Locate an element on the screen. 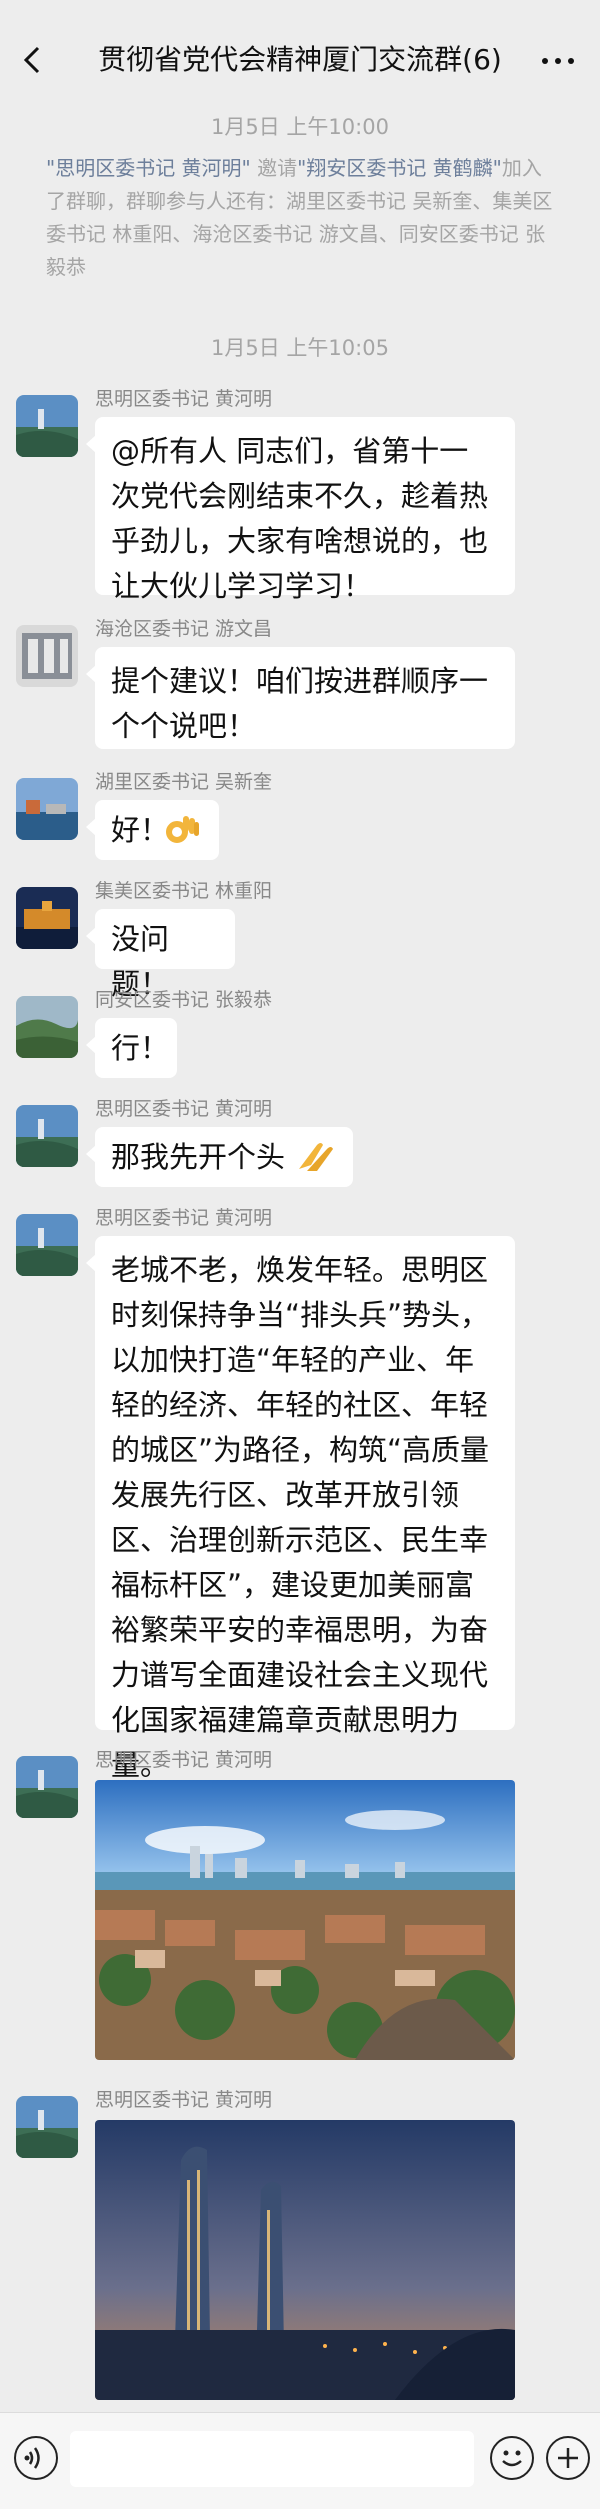 This screenshot has width=600, height=2509. sender-name: 海沧区委书记 游文昌 is located at coordinates (184, 629).